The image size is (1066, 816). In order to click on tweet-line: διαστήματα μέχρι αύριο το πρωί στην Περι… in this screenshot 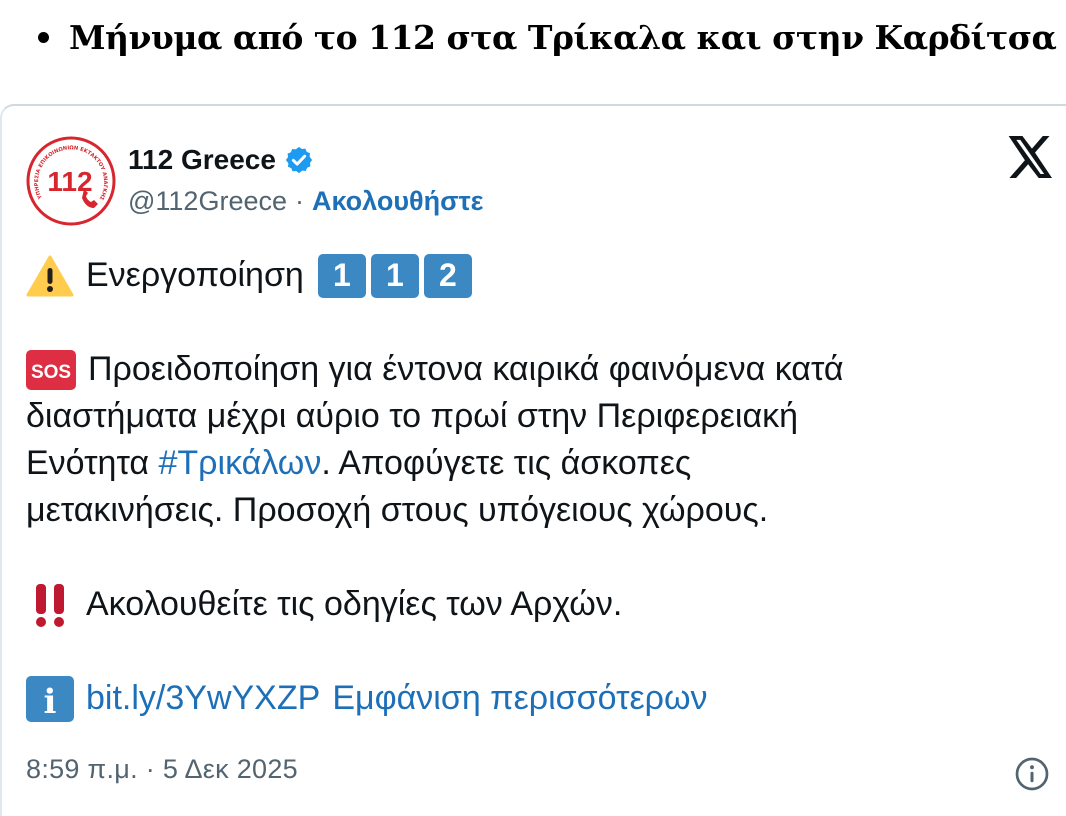, I will do `click(526, 416)`.